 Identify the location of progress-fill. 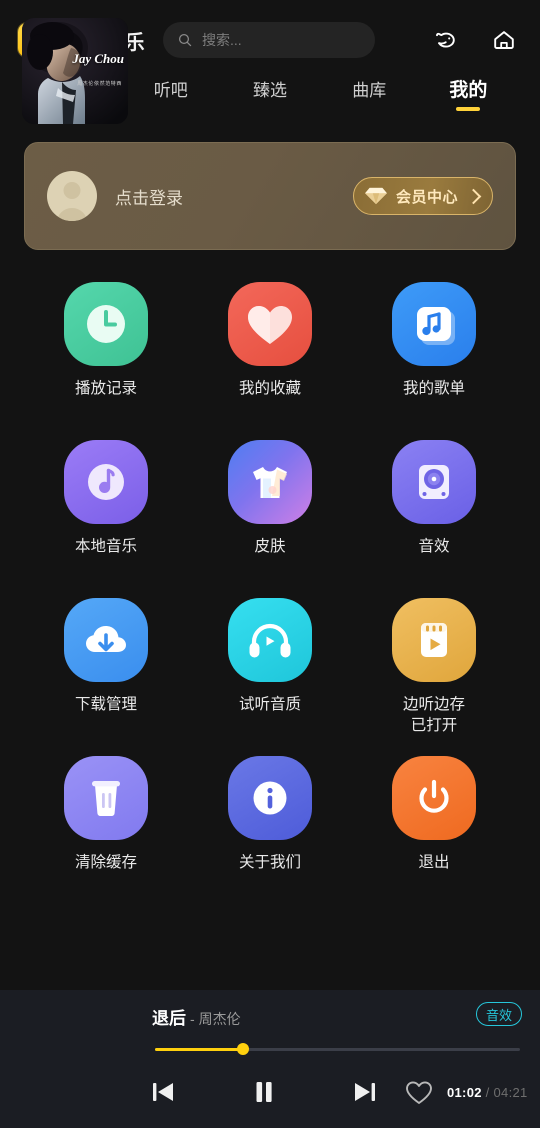
(199, 1049).